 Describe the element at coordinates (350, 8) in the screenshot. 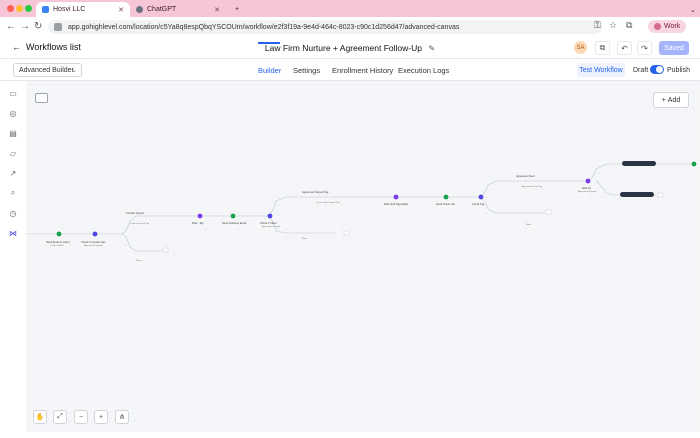

I see `browser-tabbar: Hosvi LLC ✕ ChatGPT ✕ + ⌄` at that location.